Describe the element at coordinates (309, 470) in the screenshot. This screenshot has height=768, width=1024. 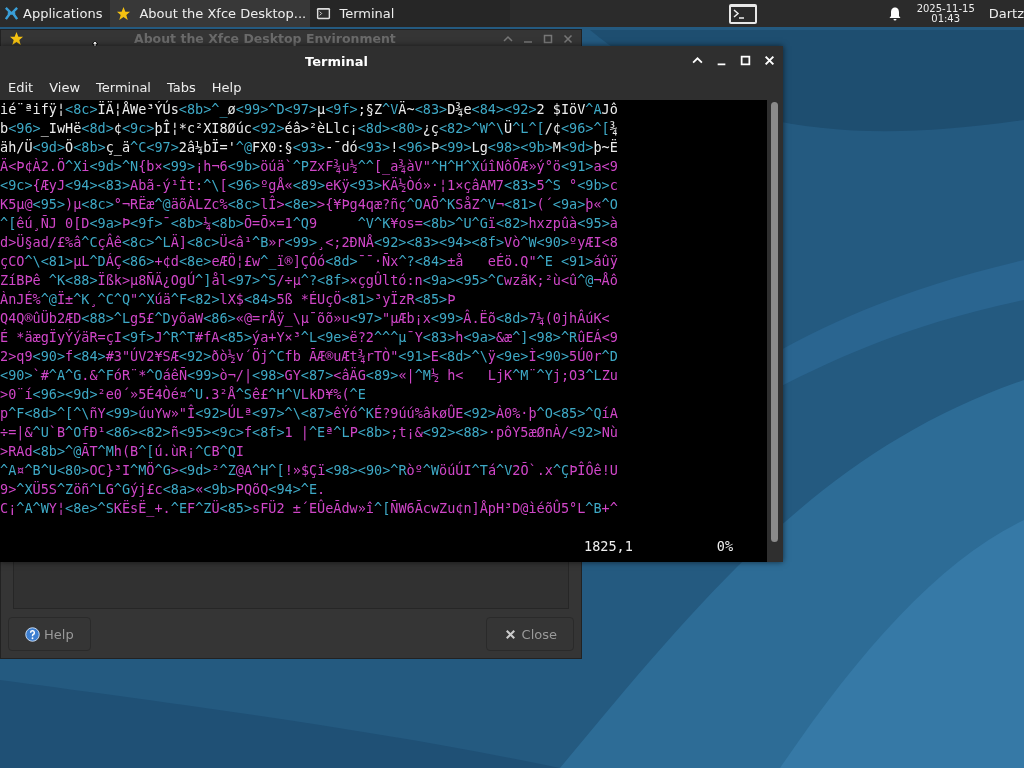
I see `terminal-line: ^A¤^B^U<80>OC}³I^MÖ^G><9d>²^Z@A^H^[!»$Çï<98><90>^Ròº^WöúÚI^Tá^V2Õ`.x^ÇÞÎÔê!U` at that location.